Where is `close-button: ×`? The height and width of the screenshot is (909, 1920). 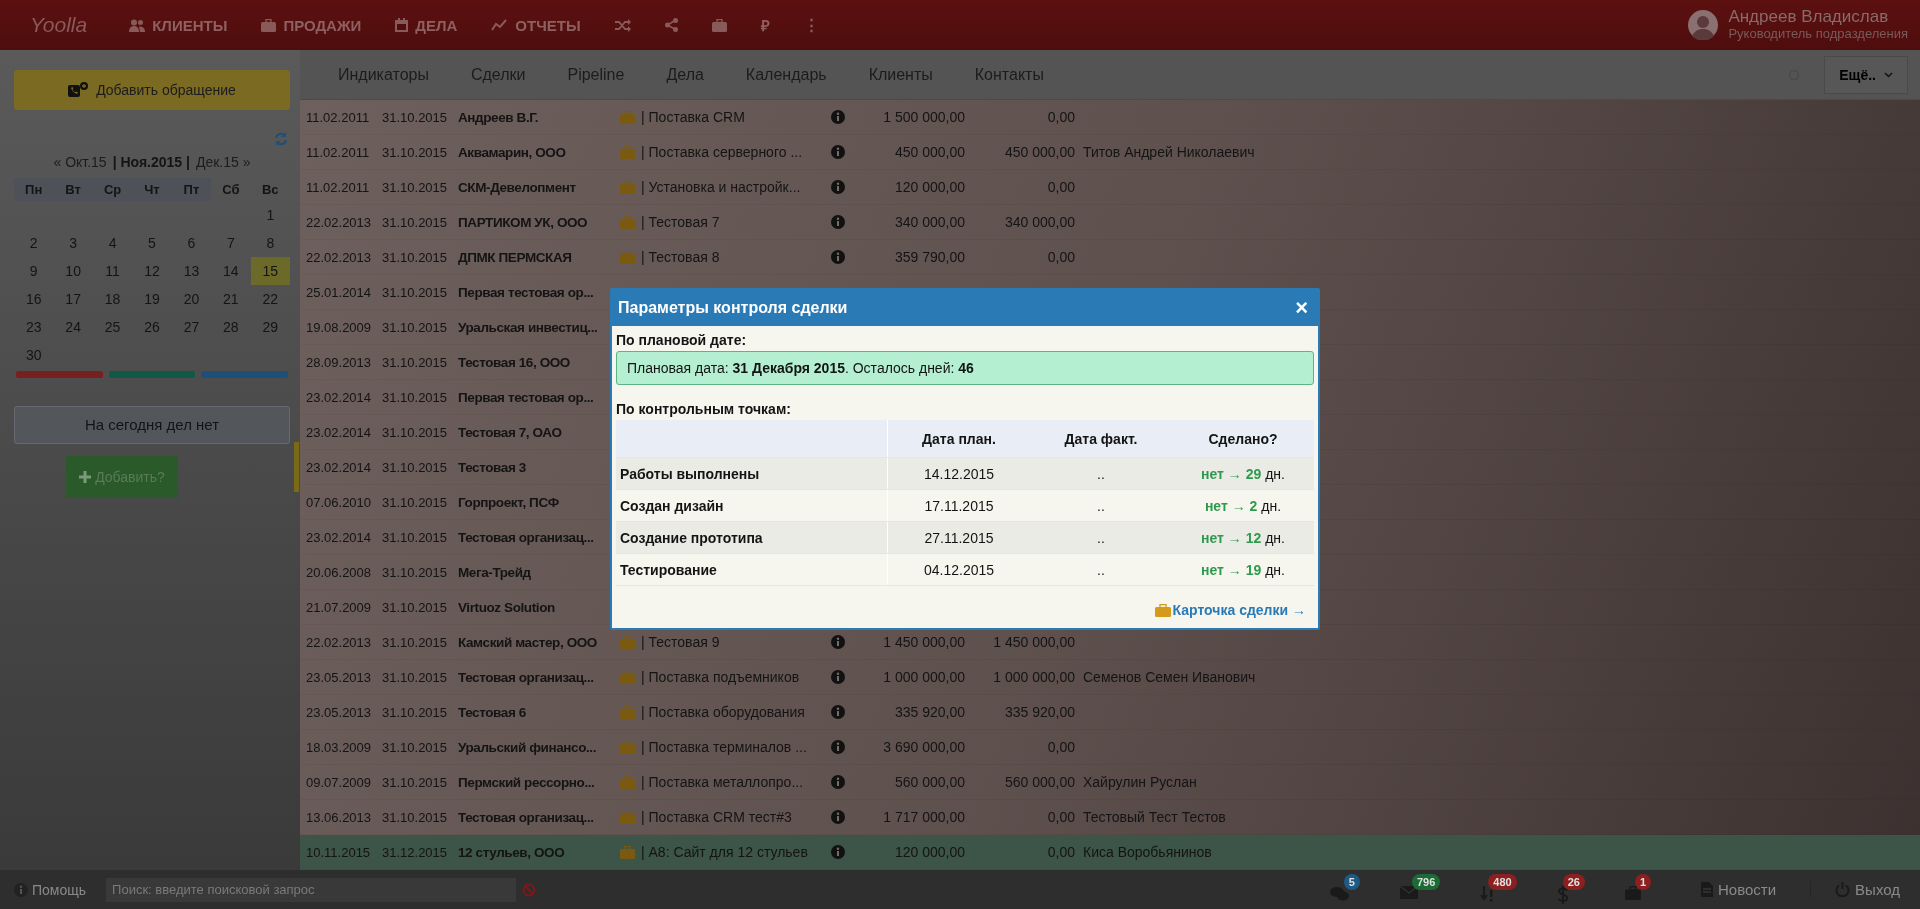
close-button: × is located at coordinates (1301, 308).